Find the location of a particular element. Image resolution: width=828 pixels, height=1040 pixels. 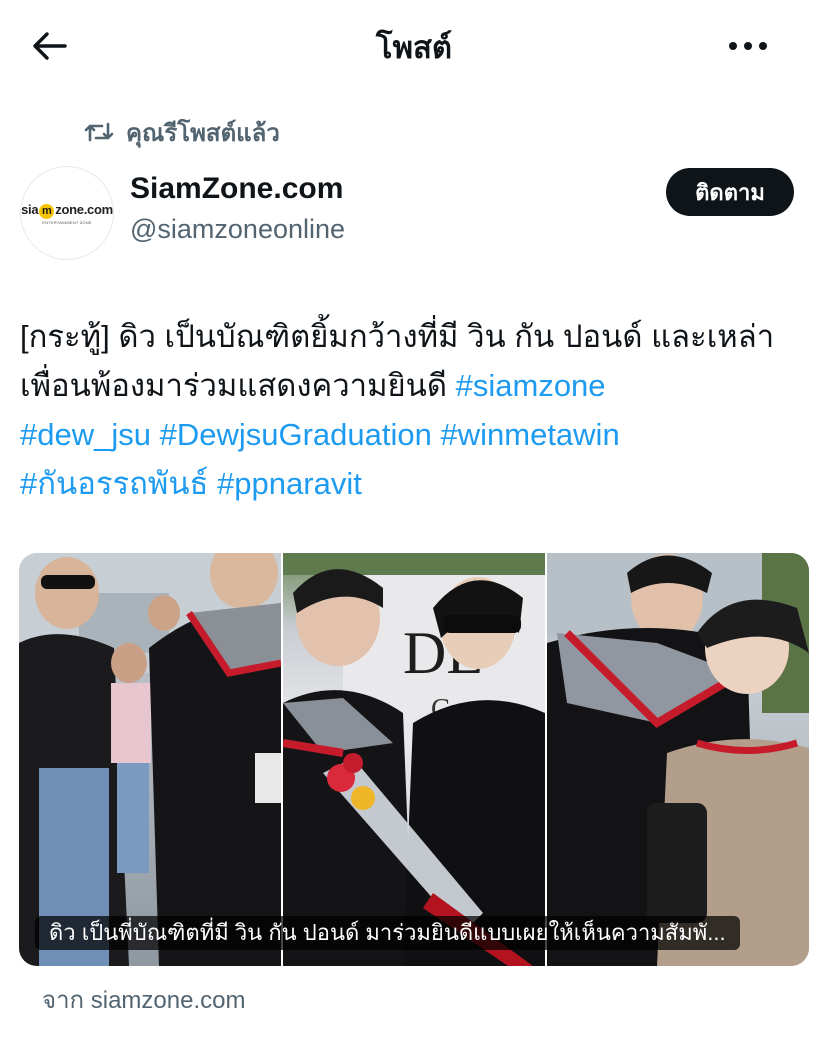

hashtag-link: #ppnaravit is located at coordinates (289, 483).